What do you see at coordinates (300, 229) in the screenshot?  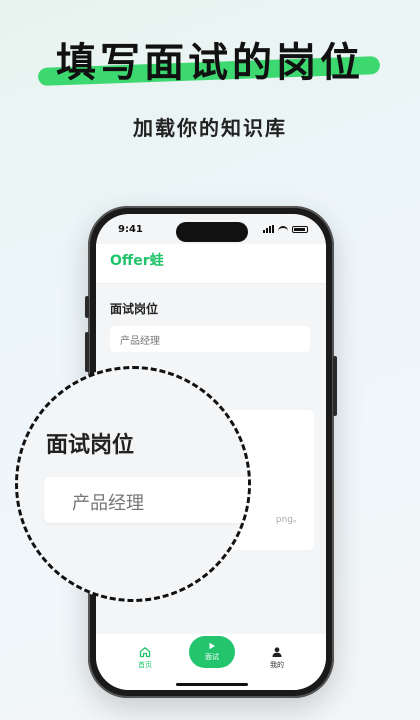 I see `battery-icon` at bounding box center [300, 229].